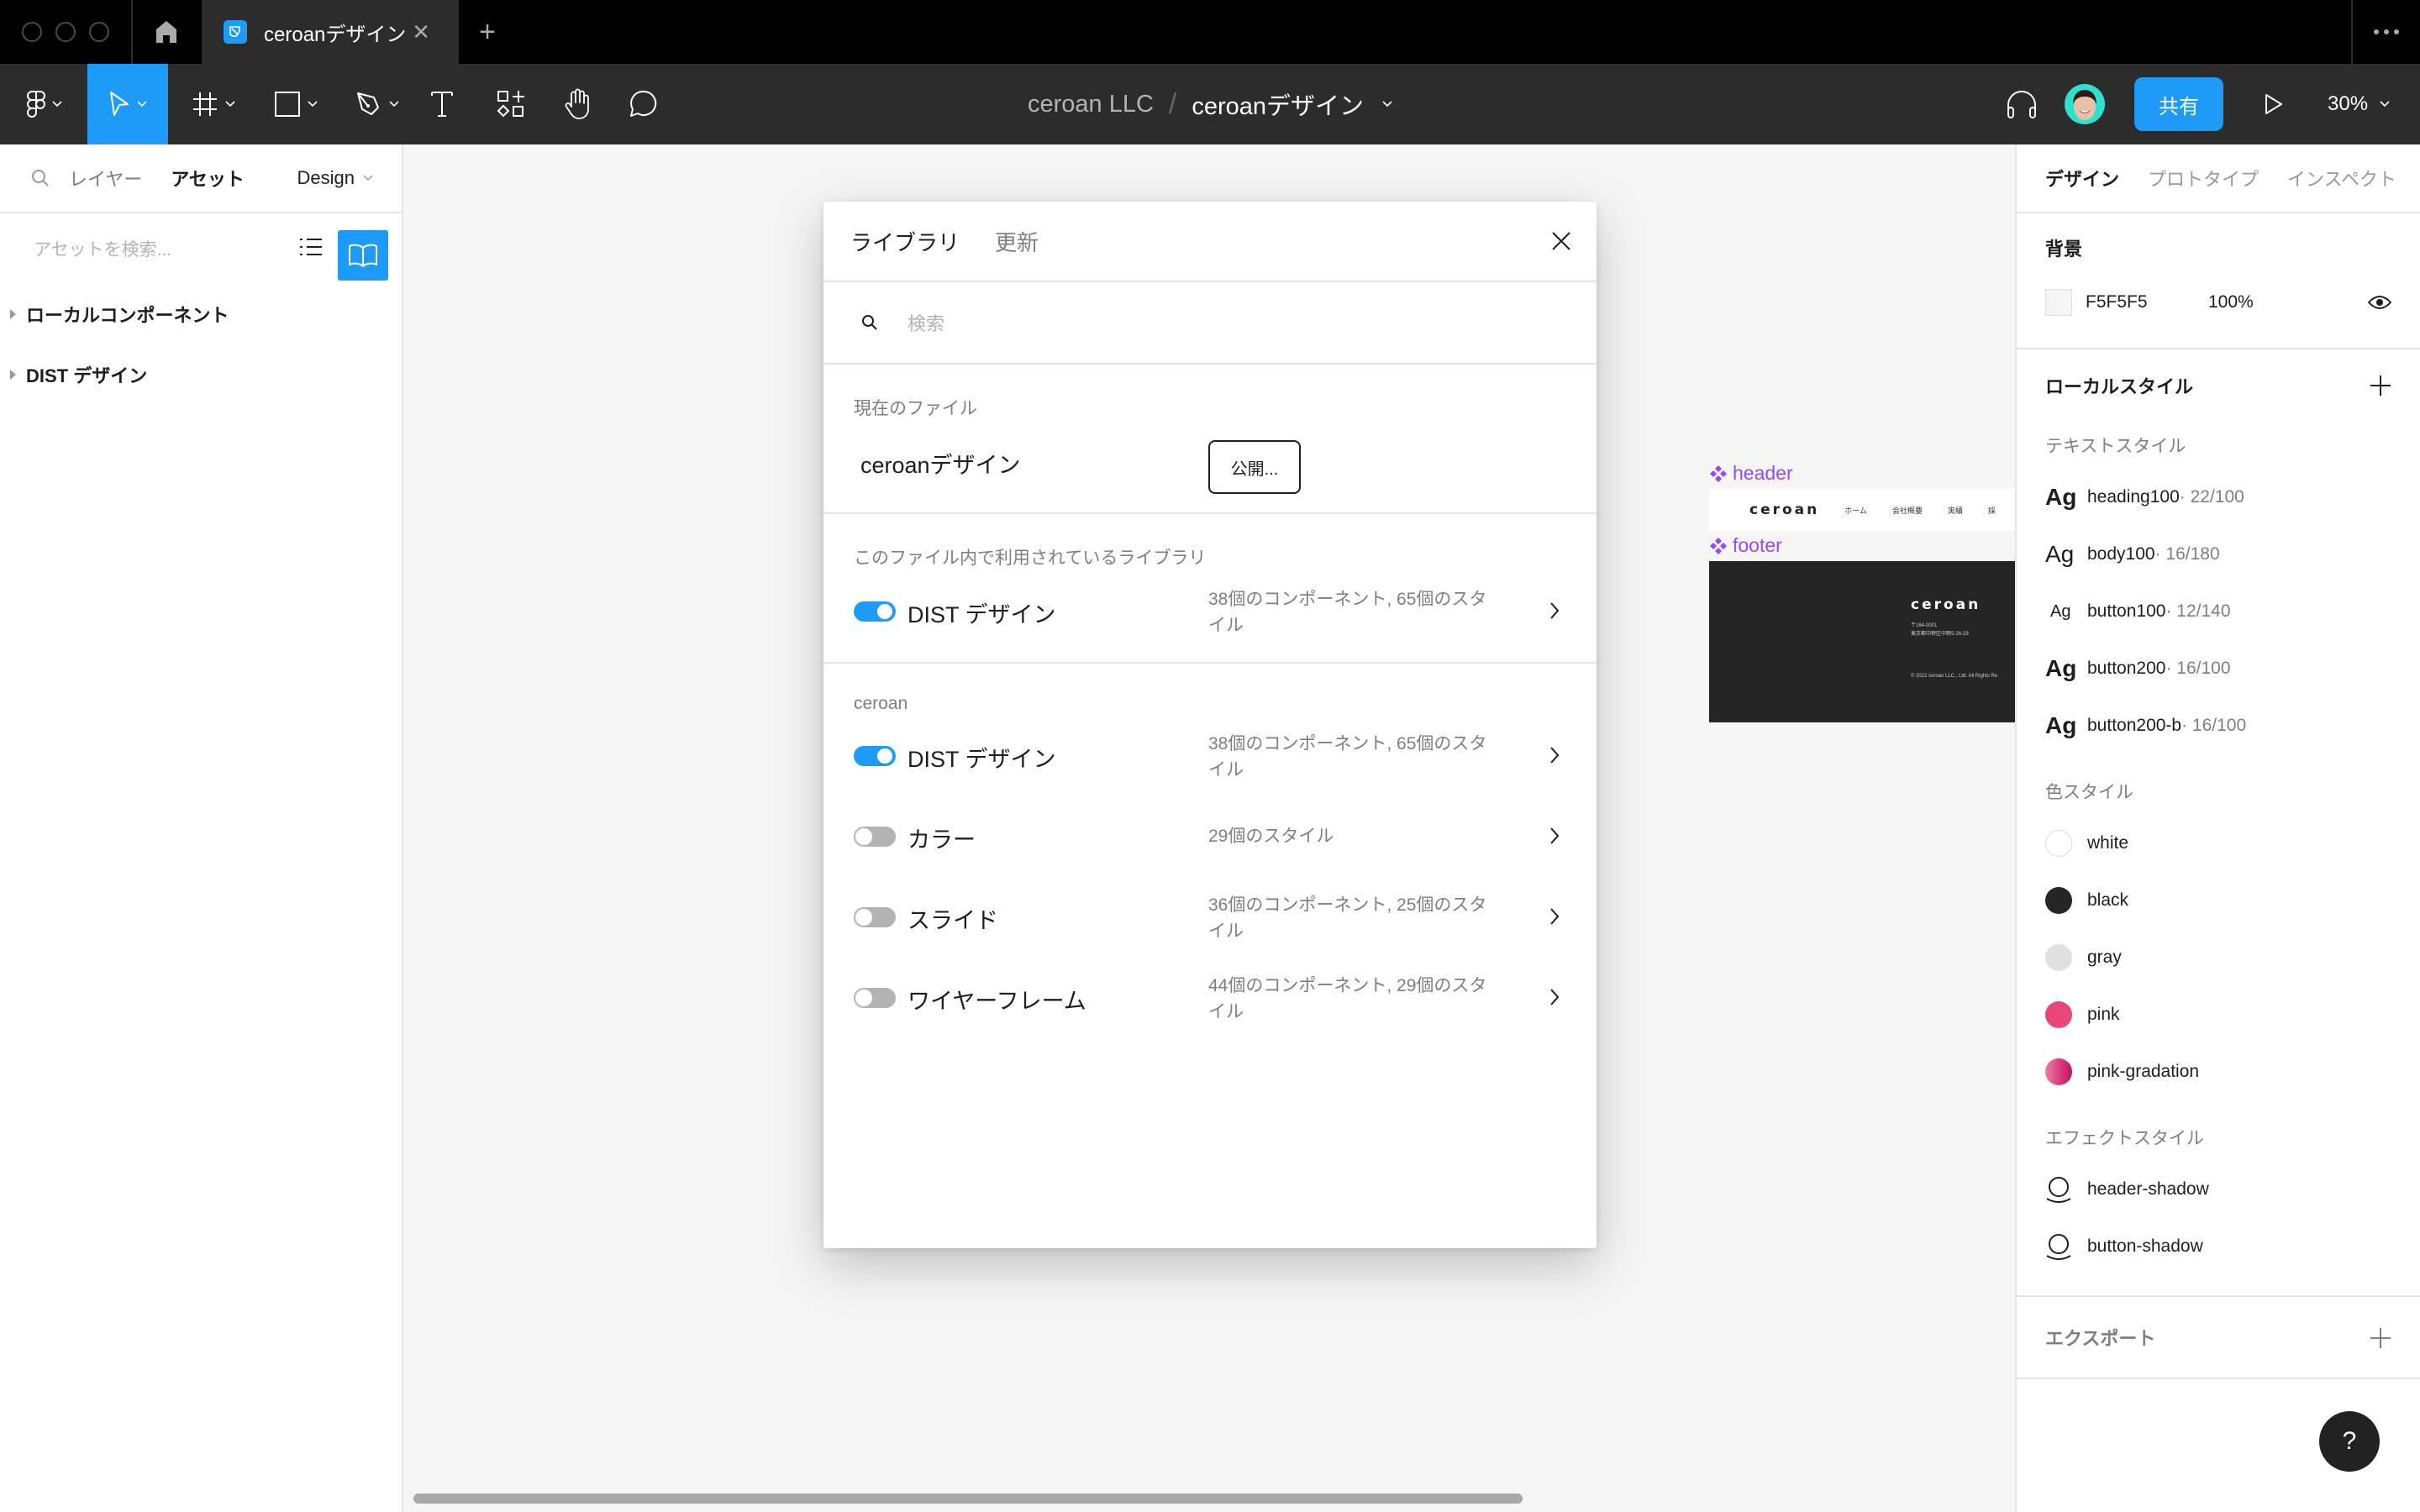 This screenshot has height=1512, width=2420. Describe the element at coordinates (2232, 957) in the screenshot. I see `color-style-row: gray` at that location.